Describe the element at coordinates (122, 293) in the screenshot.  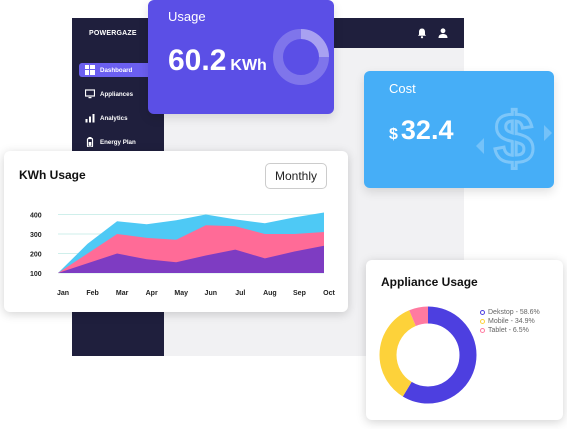
I see `x-tick-label: Mar` at that location.